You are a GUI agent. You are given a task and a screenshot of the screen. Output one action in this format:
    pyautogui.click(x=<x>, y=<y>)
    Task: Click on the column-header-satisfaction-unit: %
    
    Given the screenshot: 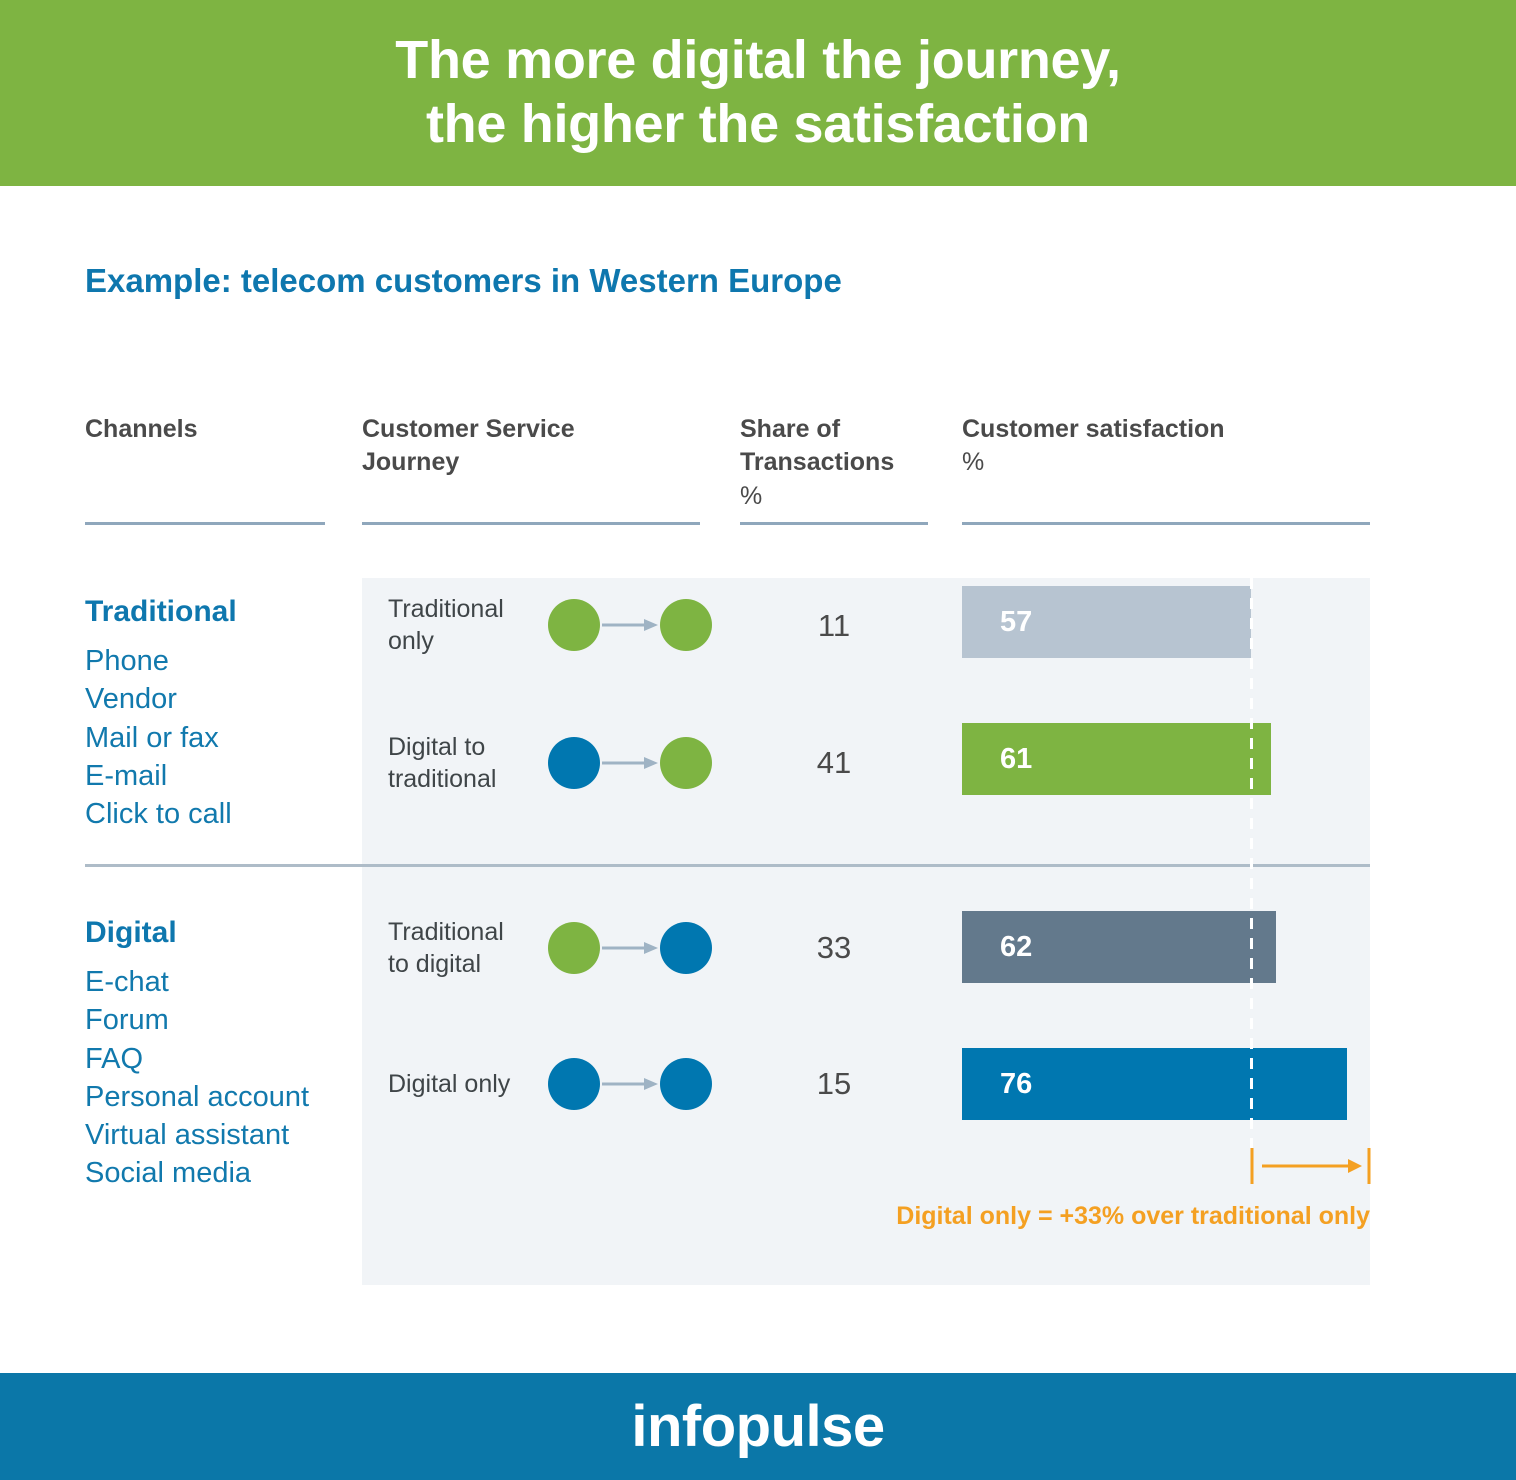 What is the action you would take?
    pyautogui.click(x=973, y=462)
    